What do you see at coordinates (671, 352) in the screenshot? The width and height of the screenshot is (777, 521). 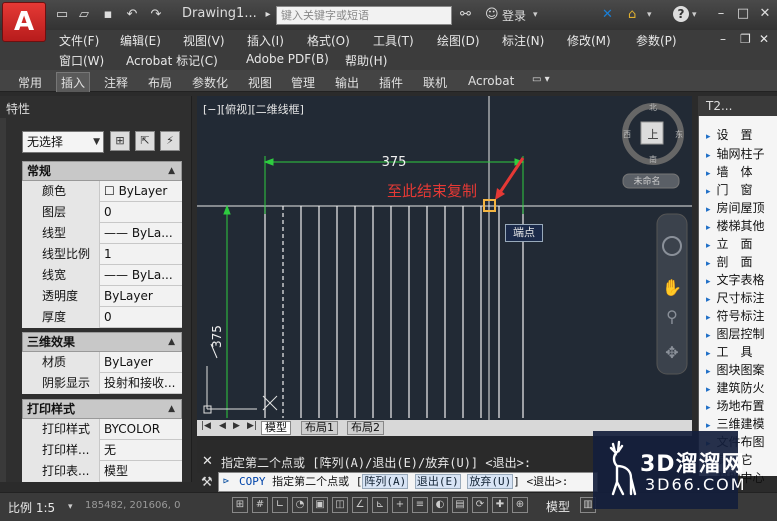 I see `orbit-icon: ✥` at bounding box center [671, 352].